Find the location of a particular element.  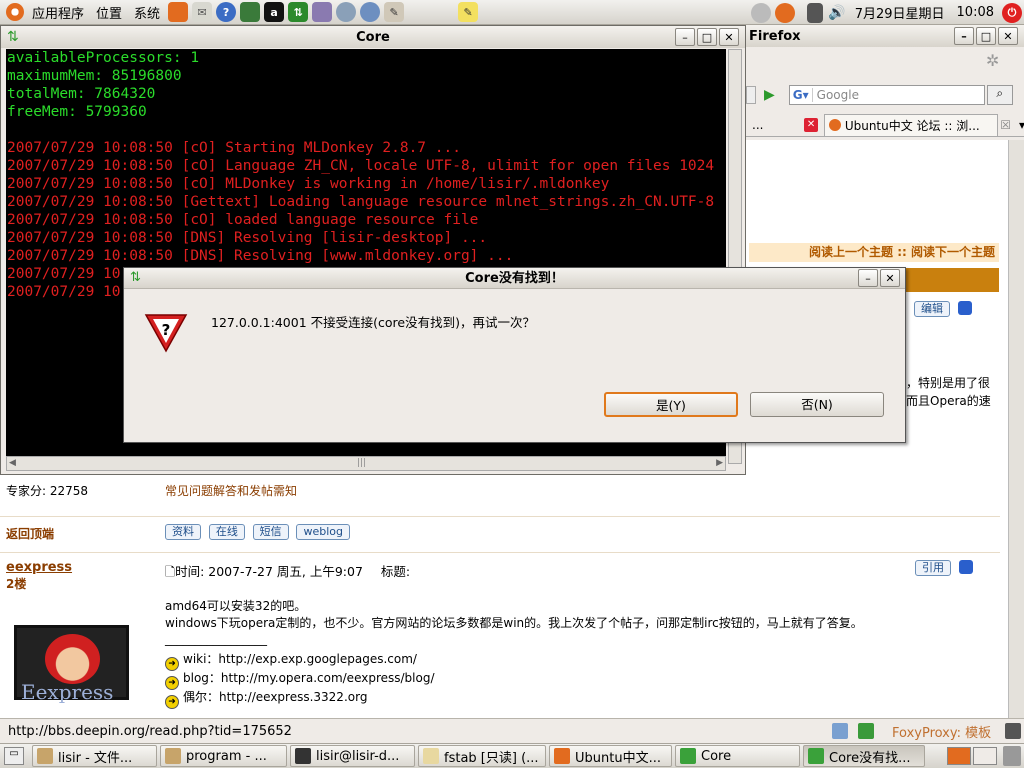

mail-launcher-icon: ✉ is located at coordinates (202, 12).